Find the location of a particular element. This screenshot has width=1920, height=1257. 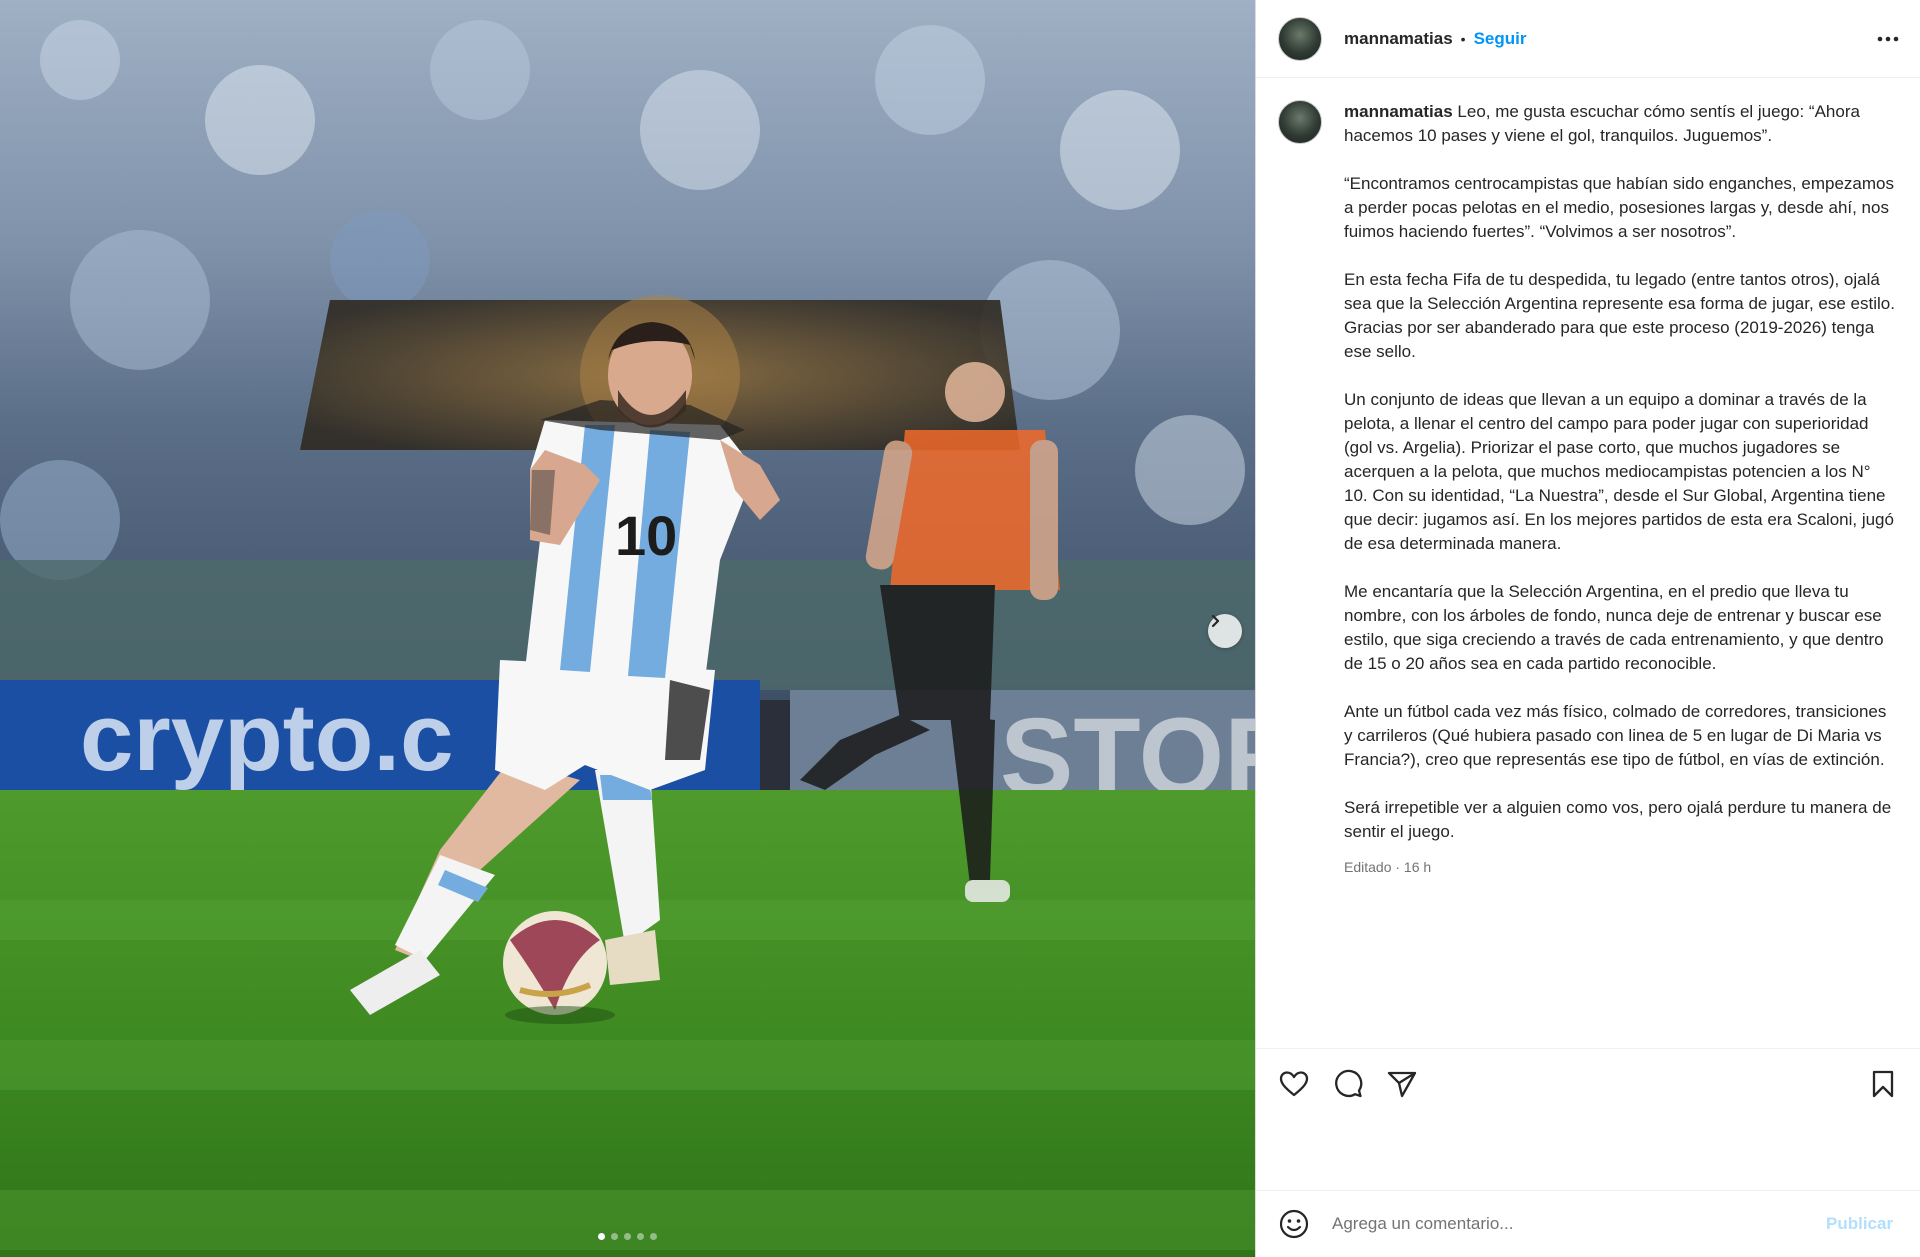

carousel-next-button is located at coordinates (1225, 631).